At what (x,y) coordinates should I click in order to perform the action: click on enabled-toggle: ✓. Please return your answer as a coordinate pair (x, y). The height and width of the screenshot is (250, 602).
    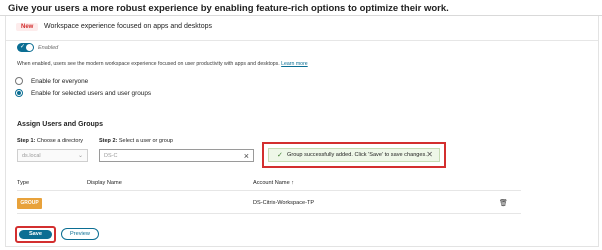
    Looking at the image, I should click on (25, 47).